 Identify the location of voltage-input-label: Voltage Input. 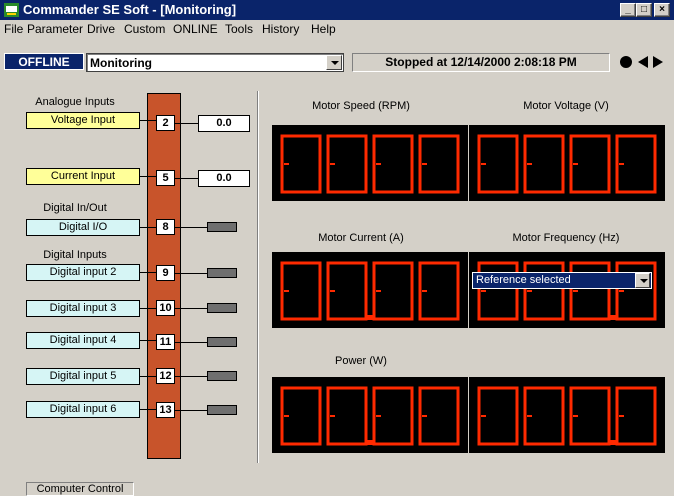
(83, 120).